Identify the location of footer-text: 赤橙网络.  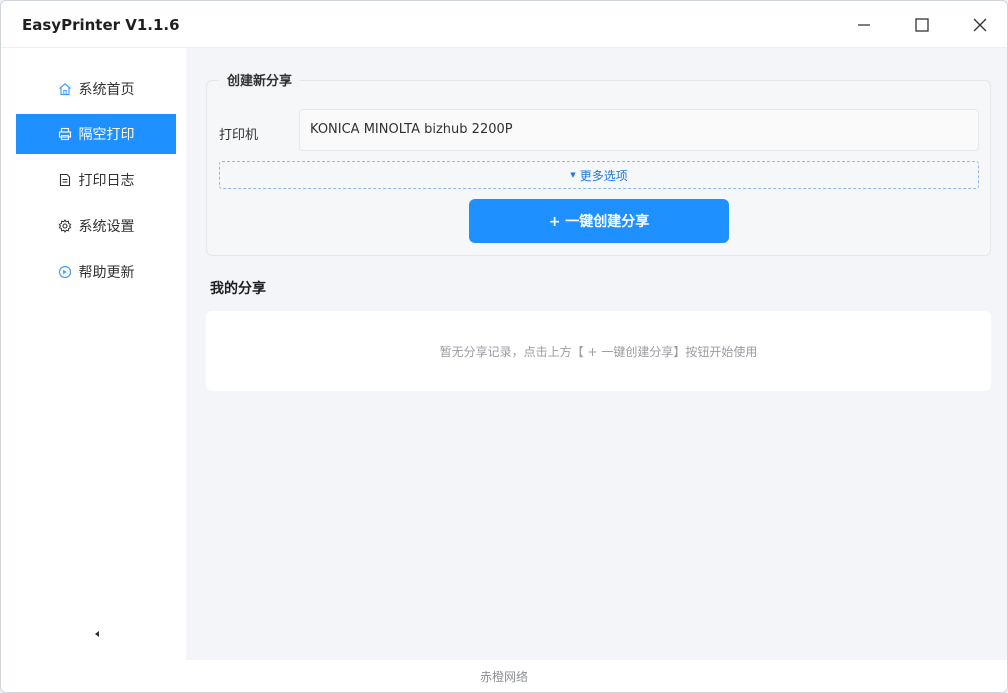
(503, 676).